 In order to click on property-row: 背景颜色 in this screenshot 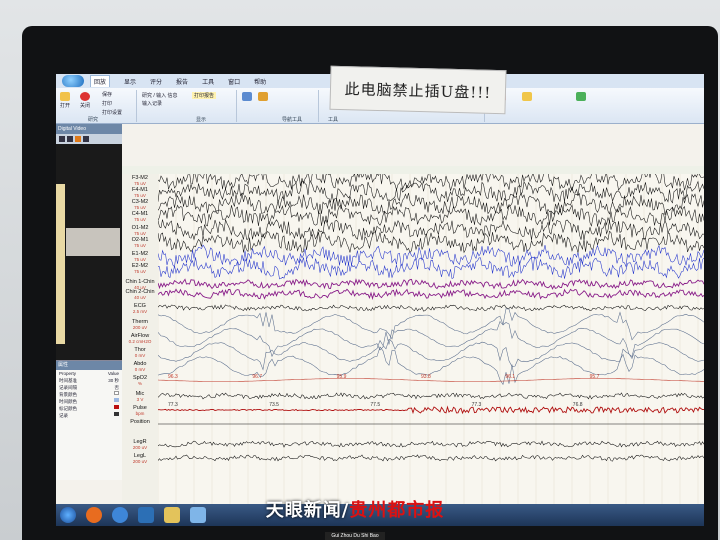, I will do `click(89, 394)`.